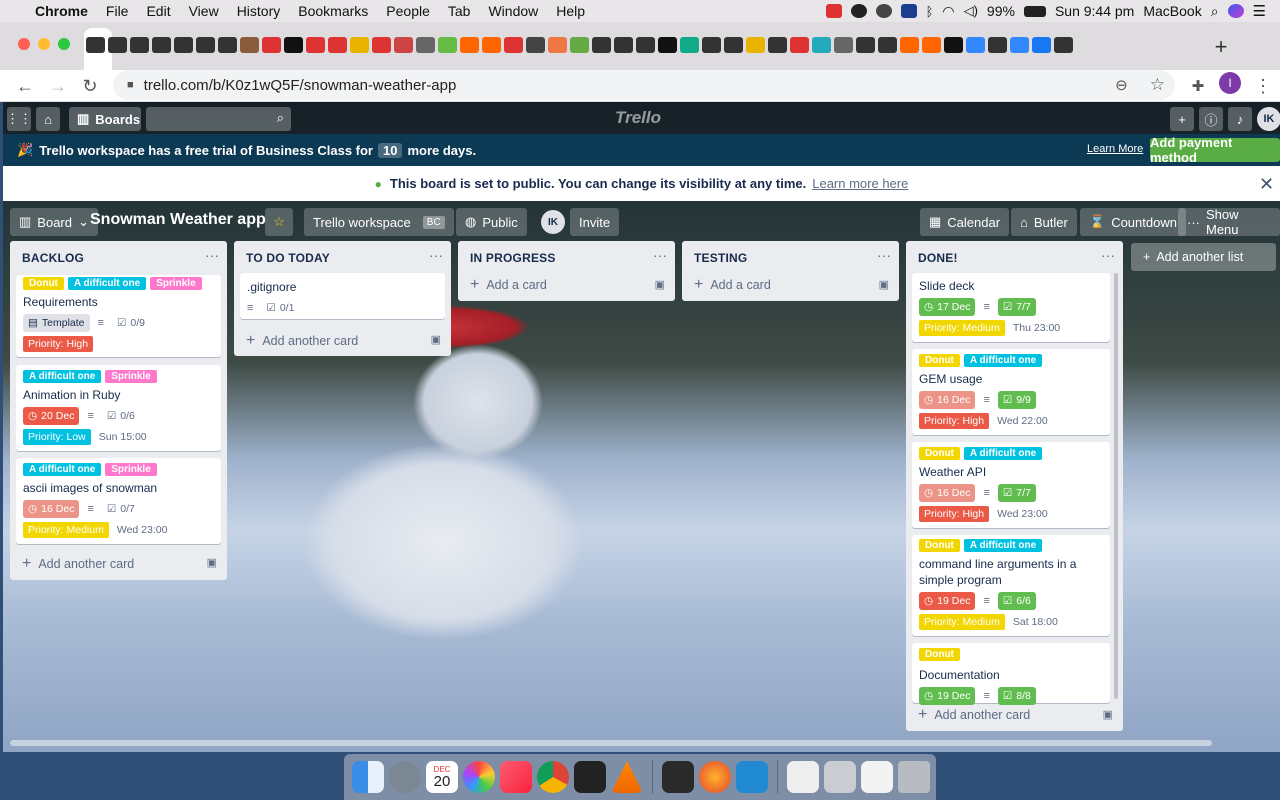 The image size is (1280, 800). Describe the element at coordinates (877, 777) in the screenshot. I see `documents-stack-icon` at that location.